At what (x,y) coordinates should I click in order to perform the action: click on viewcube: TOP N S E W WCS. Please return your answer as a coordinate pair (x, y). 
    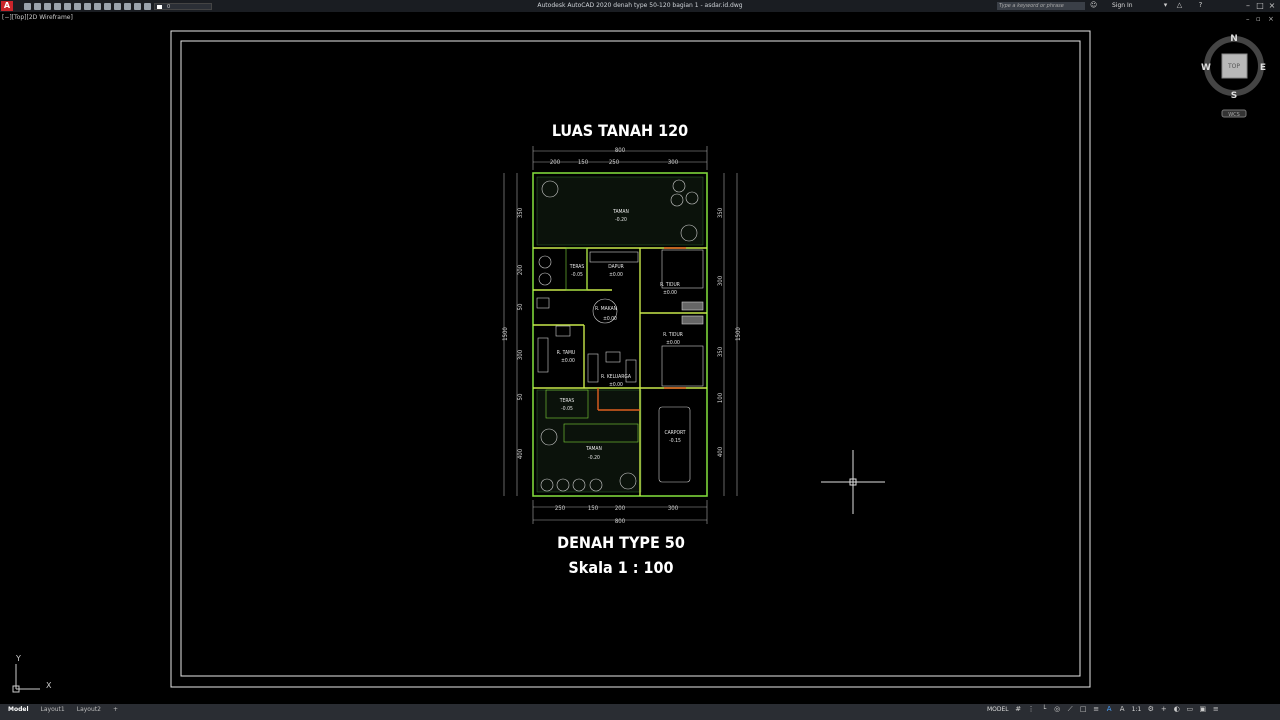
    Looking at the image, I should click on (1233, 76).